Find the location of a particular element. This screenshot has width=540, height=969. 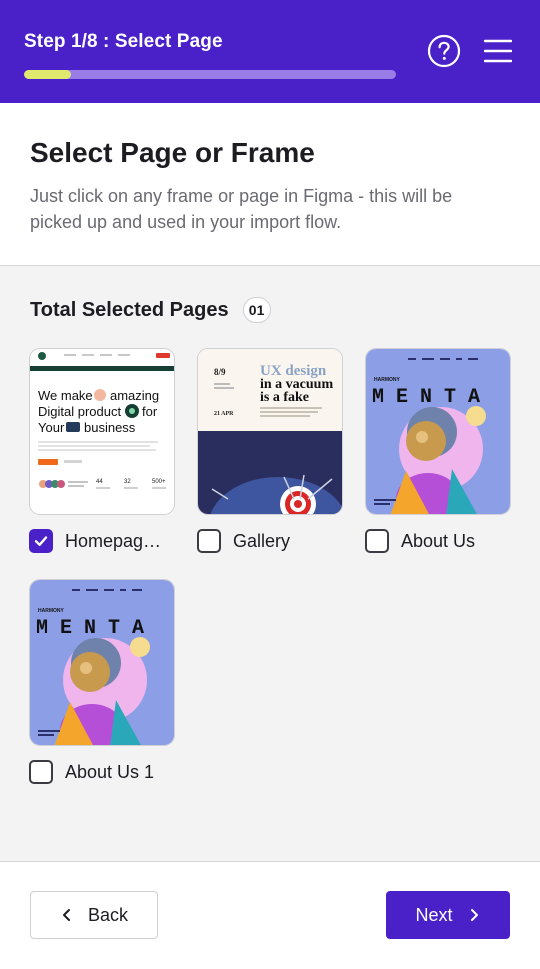

svg-text: amazing is located at coordinates (134, 395).